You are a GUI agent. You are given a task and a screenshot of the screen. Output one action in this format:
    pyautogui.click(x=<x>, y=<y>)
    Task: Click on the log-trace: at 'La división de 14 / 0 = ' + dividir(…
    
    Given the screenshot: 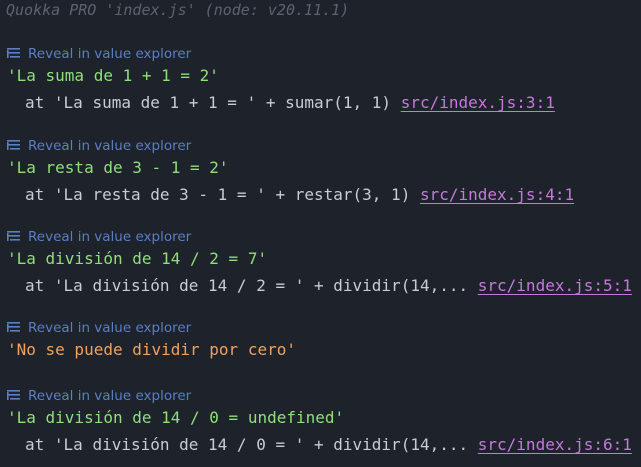 What is the action you would take?
    pyautogui.click(x=328, y=444)
    